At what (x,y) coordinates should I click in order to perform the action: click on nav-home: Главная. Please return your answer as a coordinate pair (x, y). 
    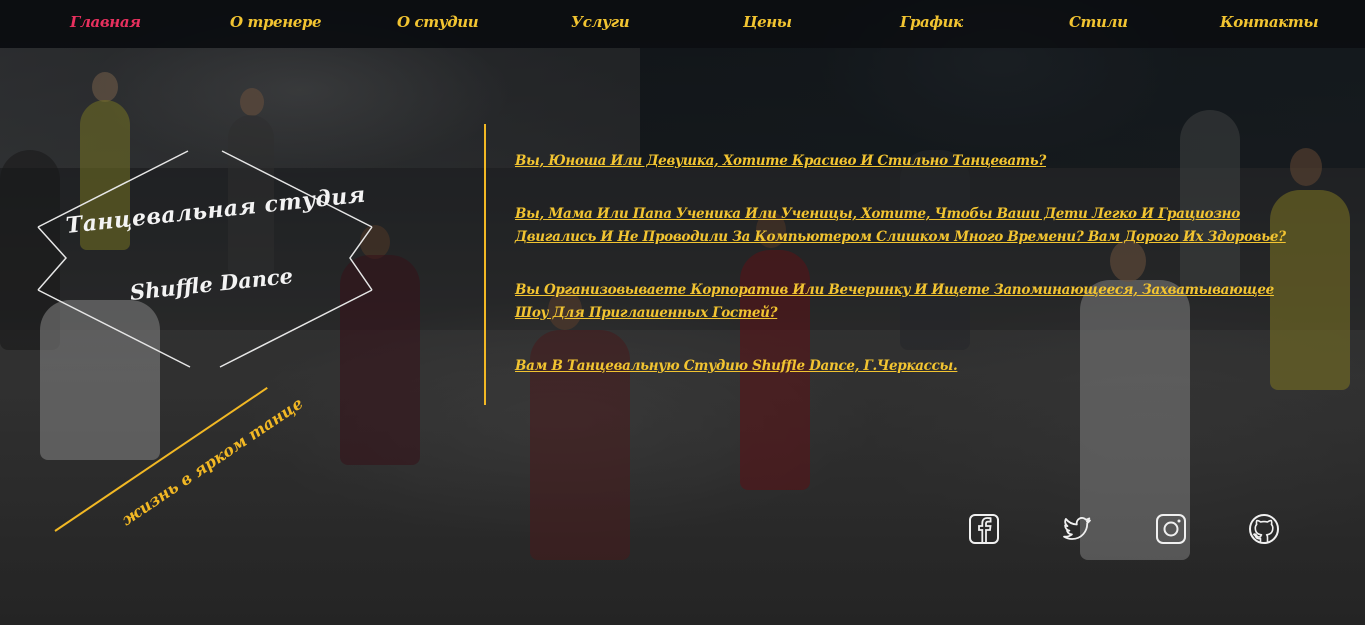
    Looking at the image, I should click on (105, 22).